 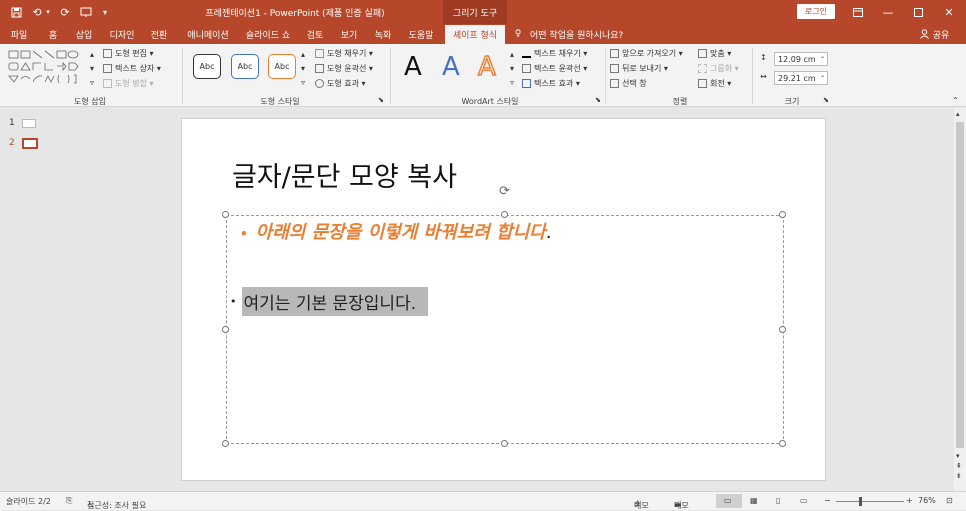 What do you see at coordinates (782, 443) in the screenshot?
I see `resize-handle-se` at bounding box center [782, 443].